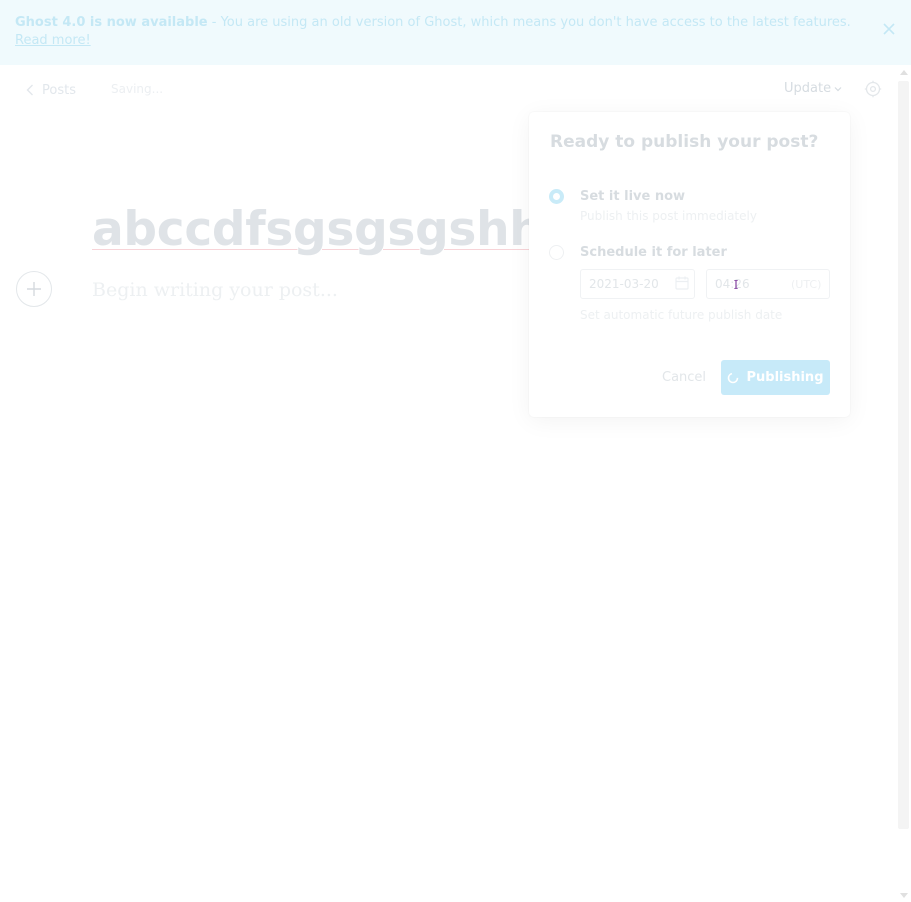 The width and height of the screenshot is (911, 902). I want to click on banner-strong-text: Ghost 4.0 is now available, so click(111, 22).